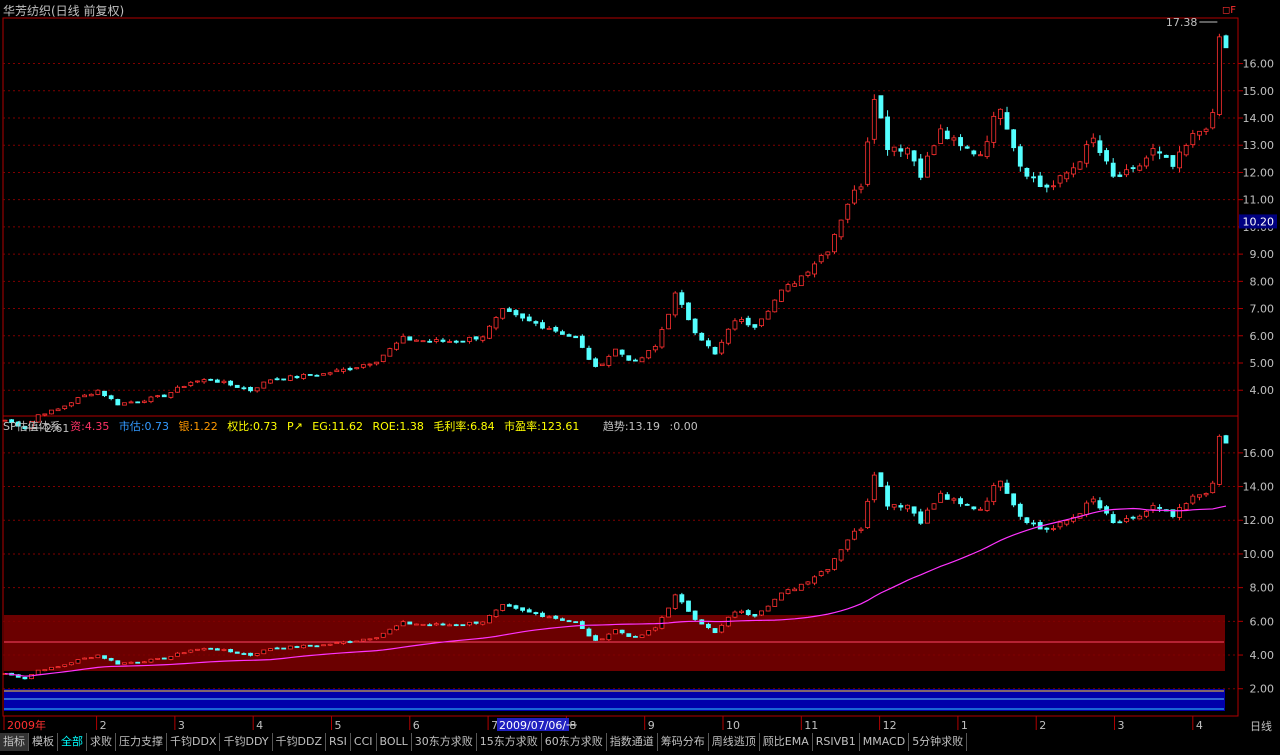 This screenshot has width=1280, height=755. Describe the element at coordinates (786, 742) in the screenshot. I see `tab-gubi-ema: 顾比EMA` at that location.